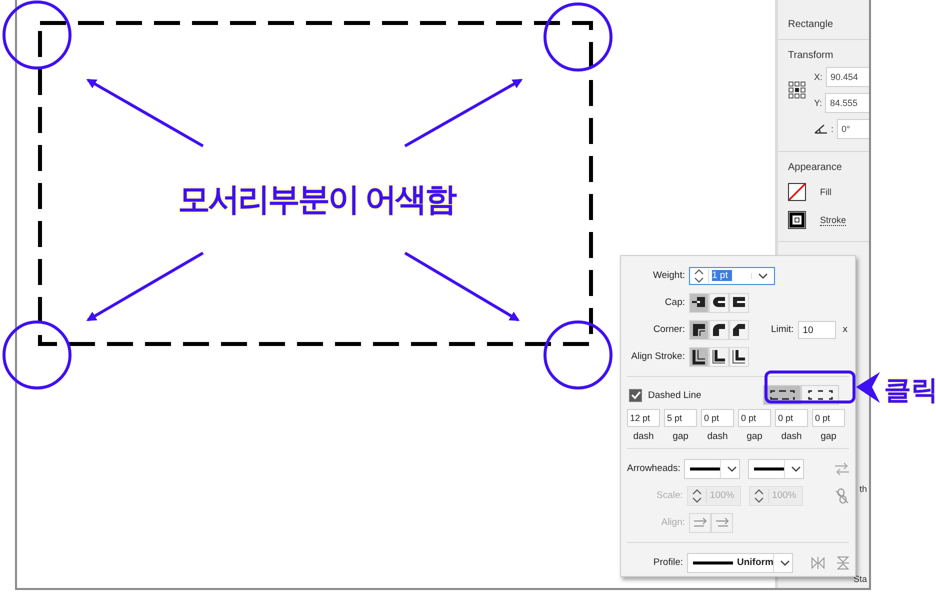 Image resolution: width=936 pixels, height=592 pixels. I want to click on limit-field: 10, so click(817, 329).